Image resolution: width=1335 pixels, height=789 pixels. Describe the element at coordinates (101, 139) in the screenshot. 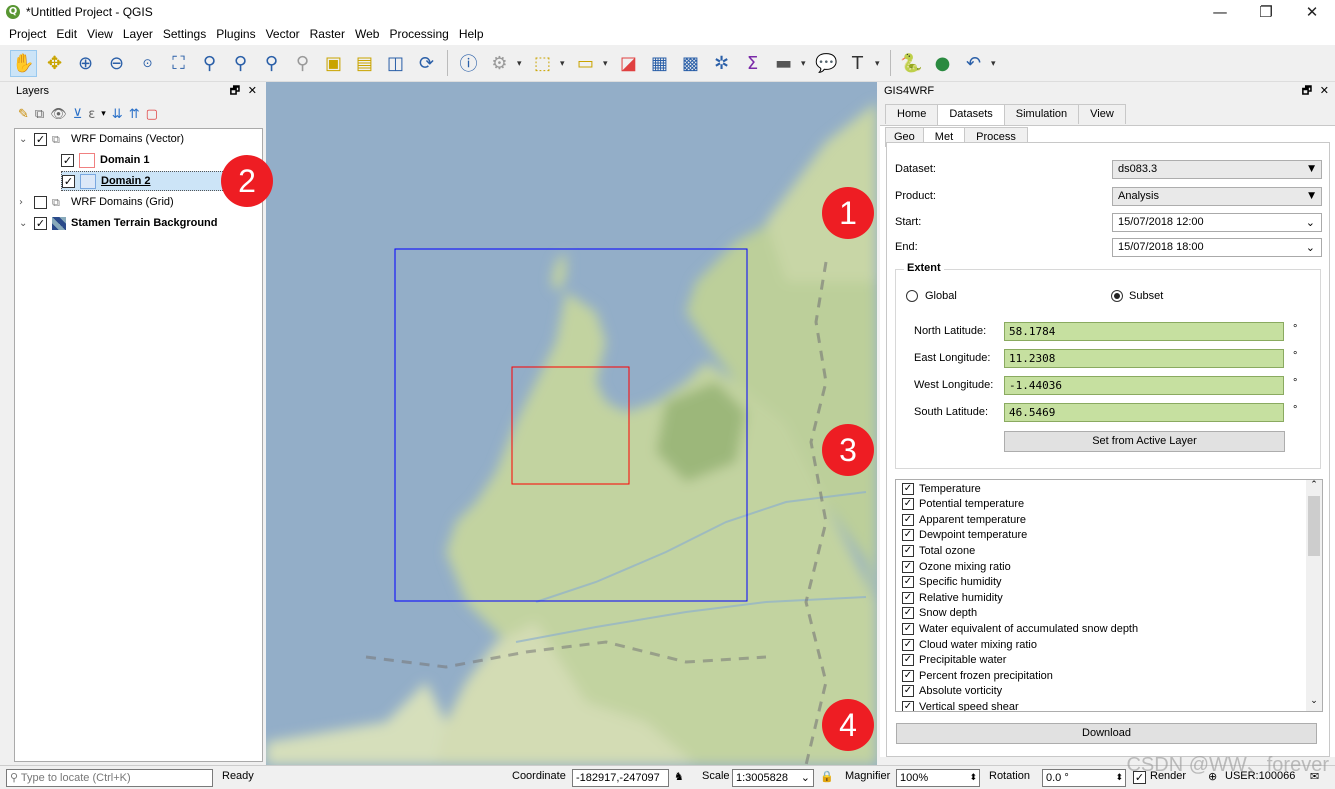

I see `layer-item: ⌄ ✓ ⧉ WRF Domains (Vector)` at that location.